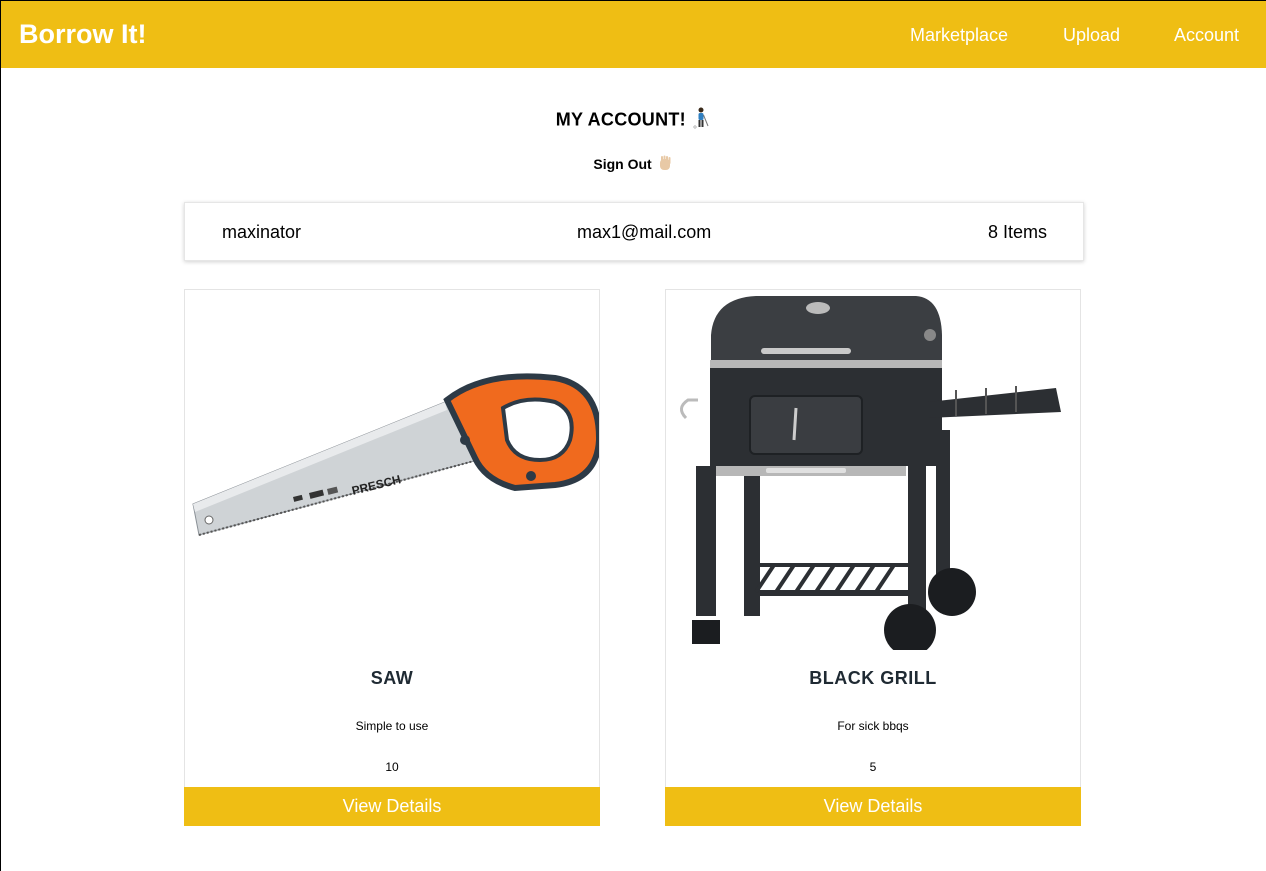 The image size is (1266, 871). Describe the element at coordinates (1091, 35) in the screenshot. I see `nav-upload: Upload` at that location.